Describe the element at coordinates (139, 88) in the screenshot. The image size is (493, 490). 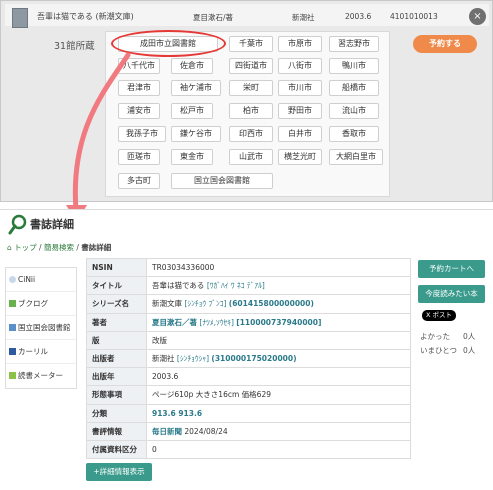
I see `library-button: 君津市` at that location.